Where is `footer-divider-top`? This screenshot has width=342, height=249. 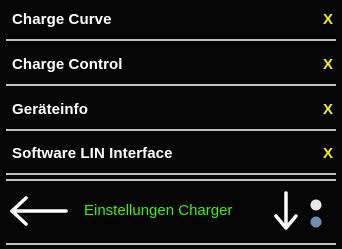
footer-divider-top is located at coordinates (171, 180).